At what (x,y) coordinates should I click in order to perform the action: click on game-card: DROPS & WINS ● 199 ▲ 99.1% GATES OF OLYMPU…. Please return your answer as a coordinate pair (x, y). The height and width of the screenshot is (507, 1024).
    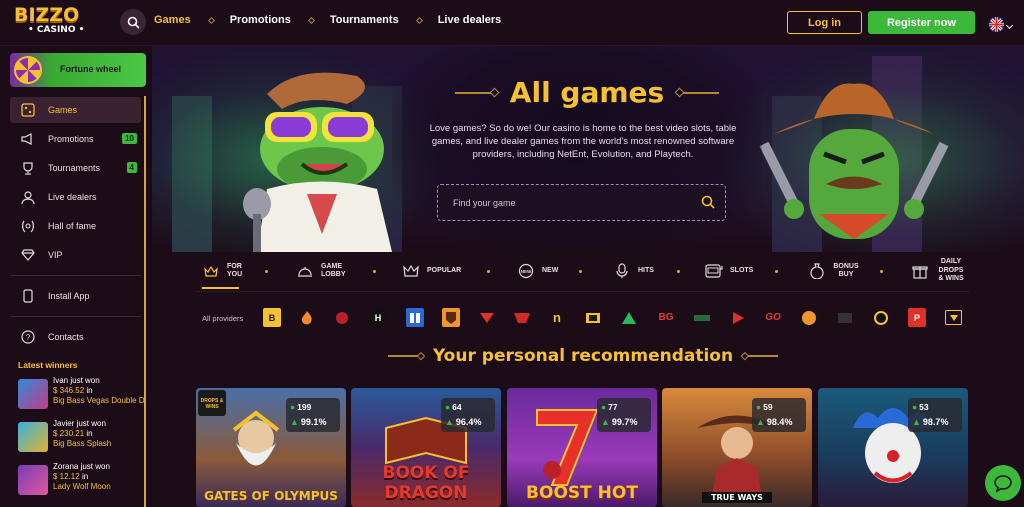
    Looking at the image, I should click on (271, 447).